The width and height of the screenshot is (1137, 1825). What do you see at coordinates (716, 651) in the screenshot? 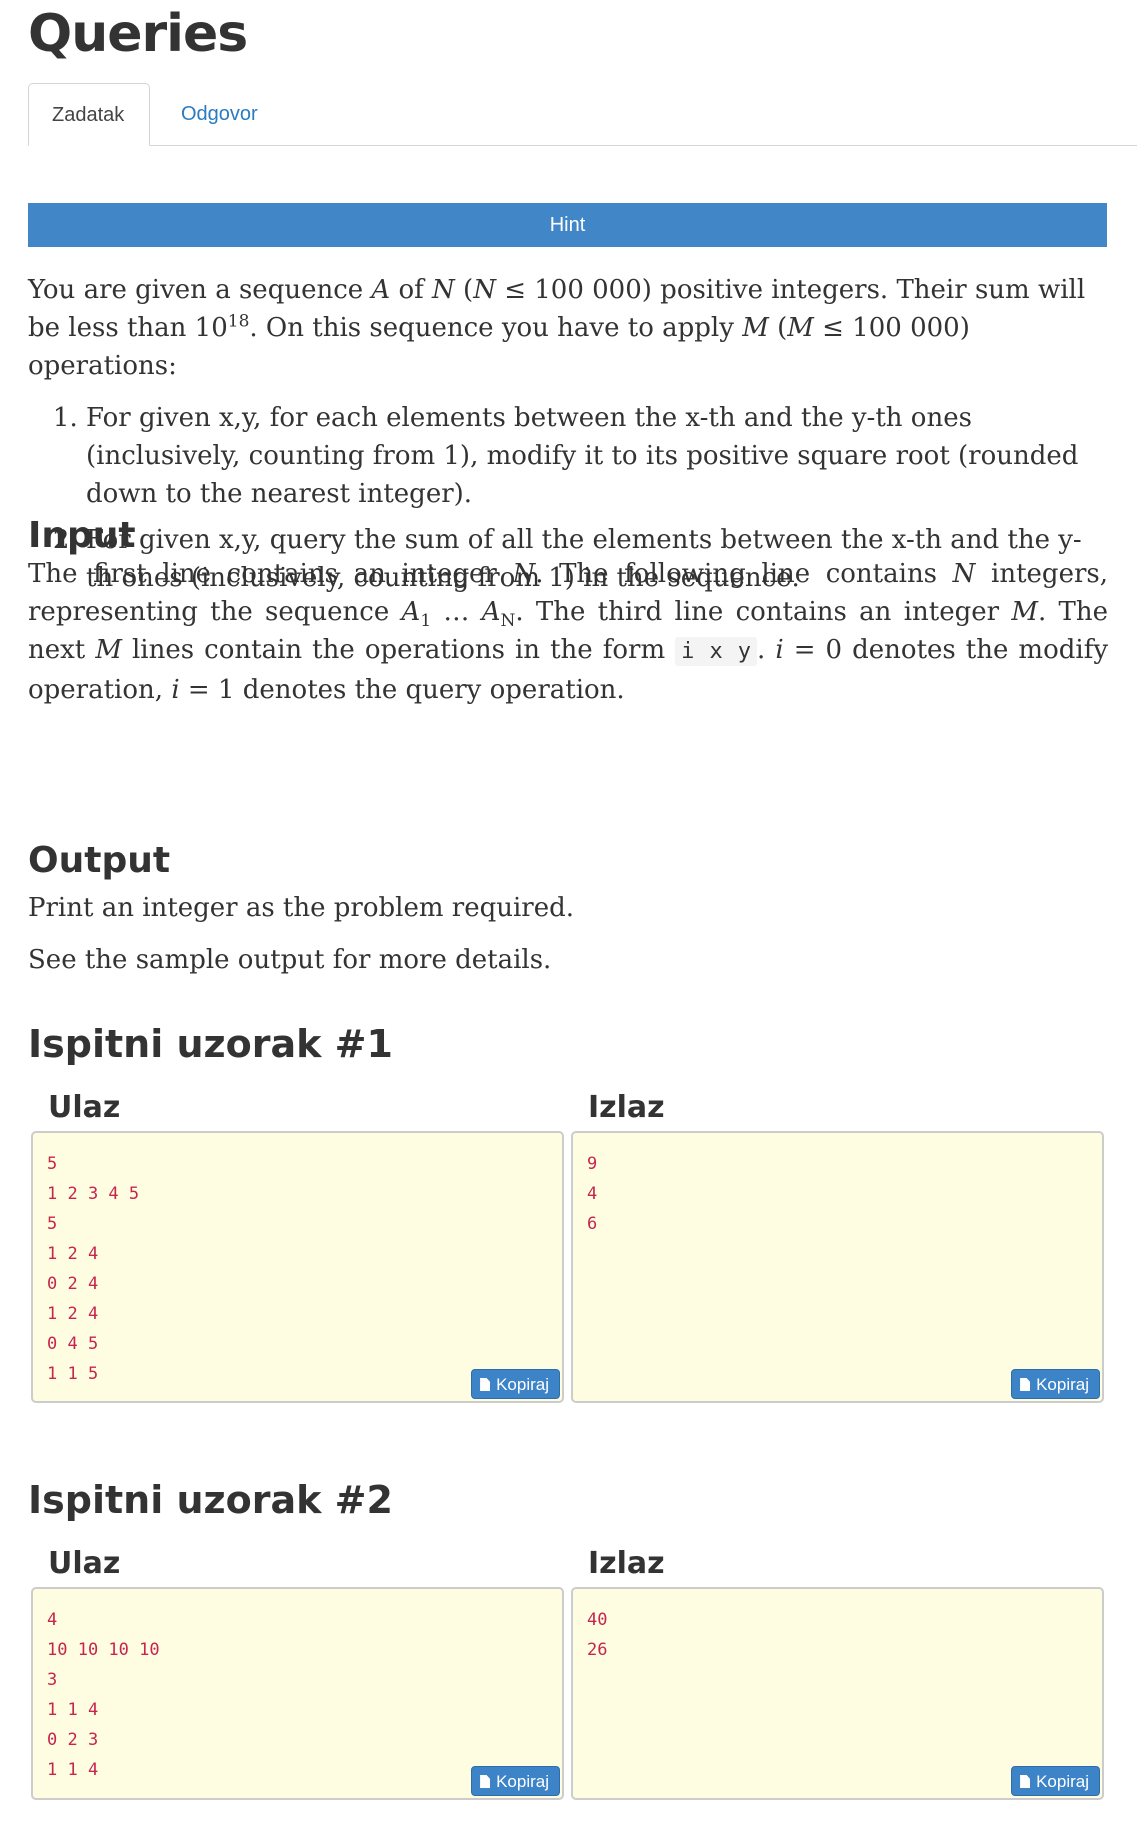
I see `inline-code: i x y` at bounding box center [716, 651].